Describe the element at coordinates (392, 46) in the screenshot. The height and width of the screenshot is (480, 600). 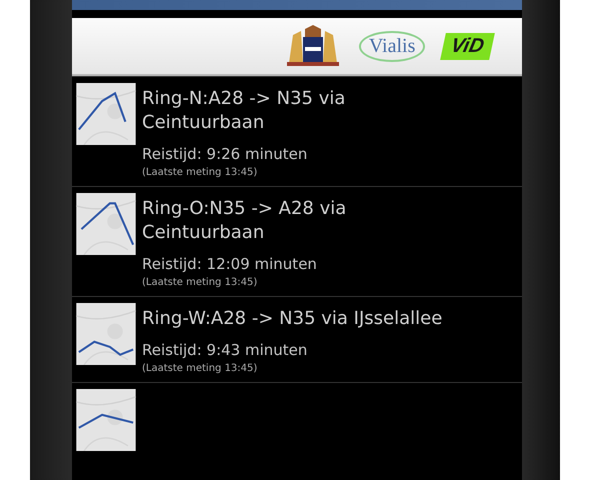
I see `vialis-logo: Vialis` at that location.